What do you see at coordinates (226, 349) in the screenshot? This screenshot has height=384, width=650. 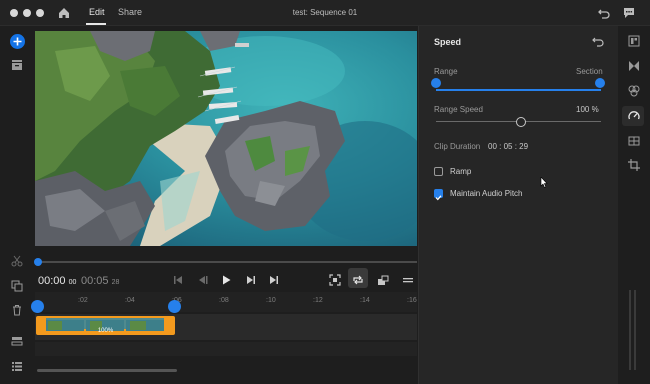 I see `audio-track` at bounding box center [226, 349].